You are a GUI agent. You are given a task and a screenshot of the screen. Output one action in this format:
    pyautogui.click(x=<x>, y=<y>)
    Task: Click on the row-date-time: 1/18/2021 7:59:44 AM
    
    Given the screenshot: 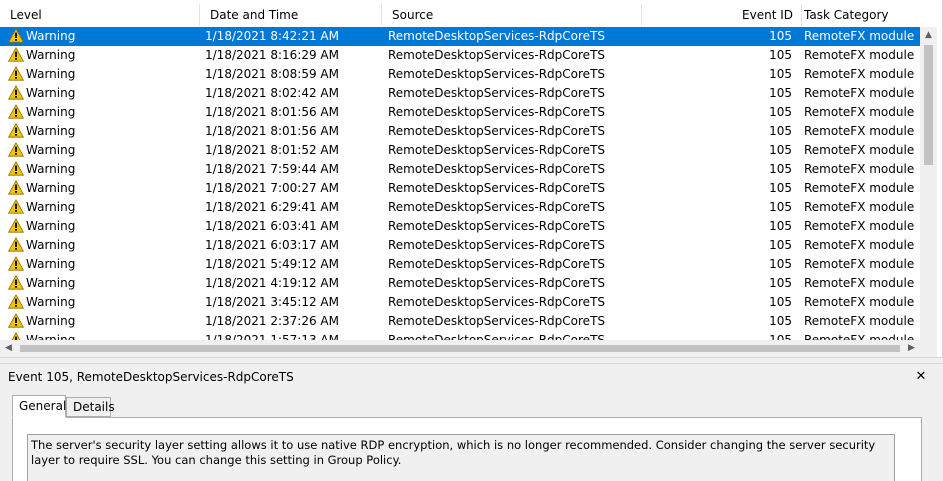 What is the action you would take?
    pyautogui.click(x=272, y=169)
    